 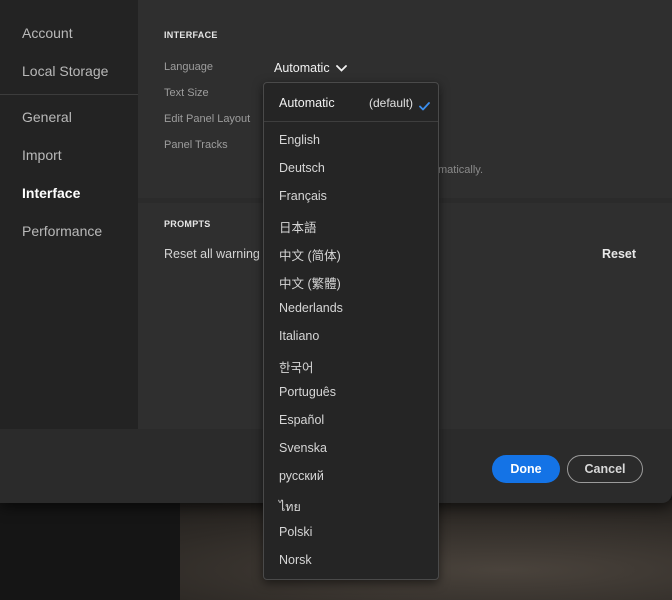 What do you see at coordinates (298, 226) in the screenshot?
I see `language-option: 日本語` at bounding box center [298, 226].